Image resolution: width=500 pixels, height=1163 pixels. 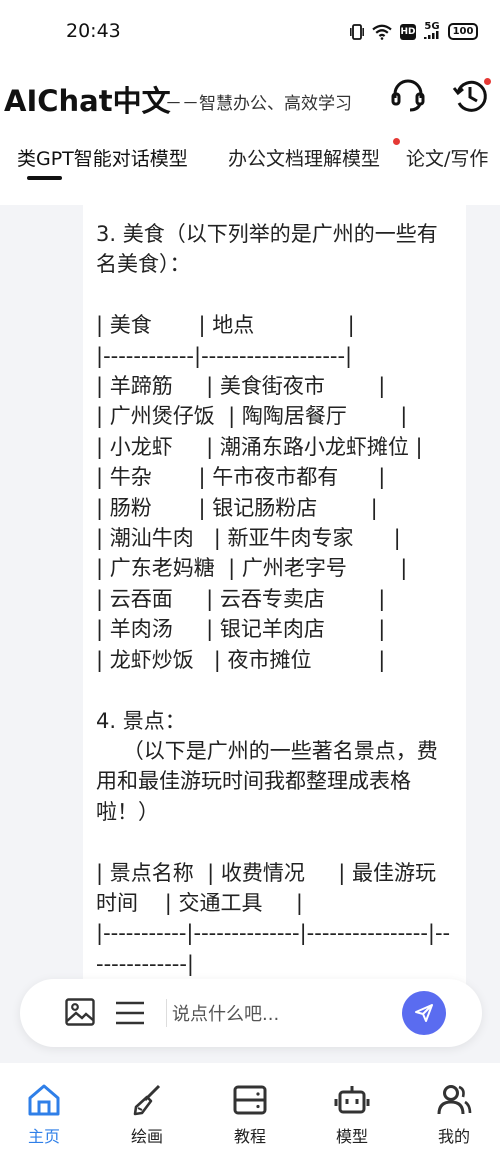 I want to click on hd-badge: HD, so click(x=408, y=31).